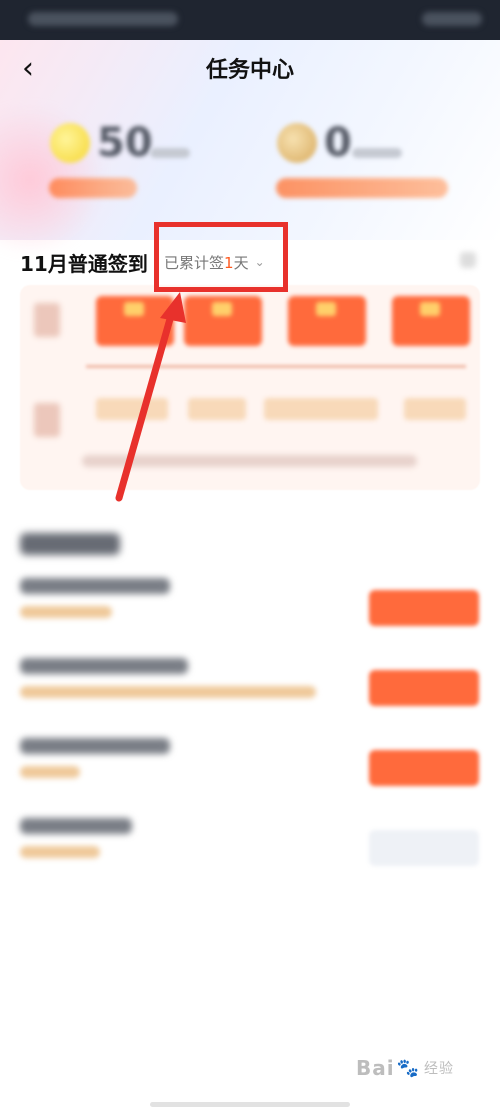 Image resolution: width=500 pixels, height=1111 pixels. What do you see at coordinates (125, 143) in the screenshot?
I see `stat-value: 50` at bounding box center [125, 143].